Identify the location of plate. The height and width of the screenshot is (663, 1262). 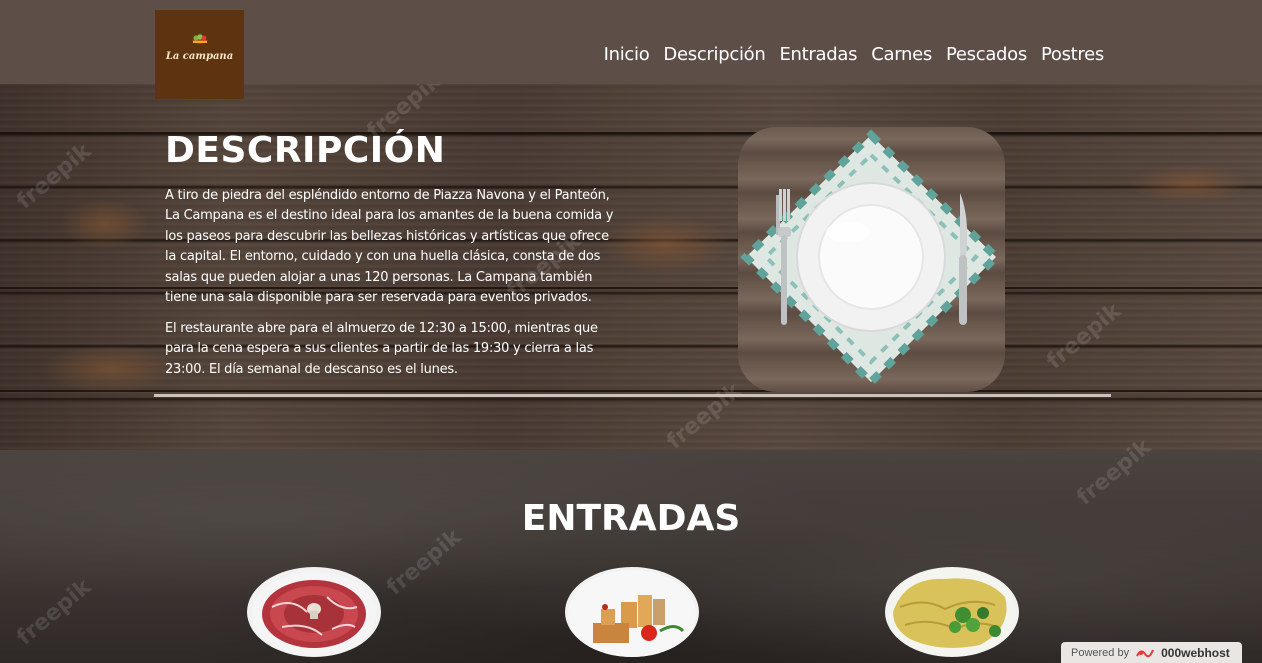
(871, 257).